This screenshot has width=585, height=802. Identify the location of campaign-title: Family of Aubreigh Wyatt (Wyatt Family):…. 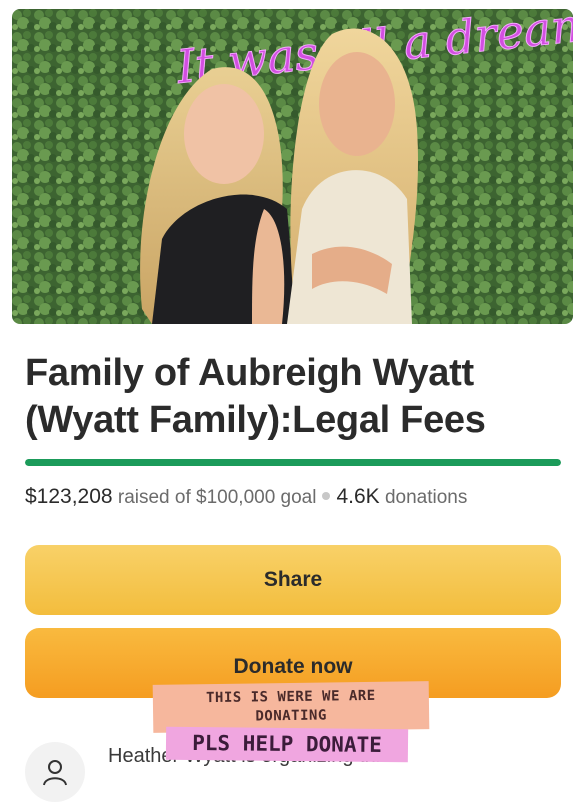
(255, 396).